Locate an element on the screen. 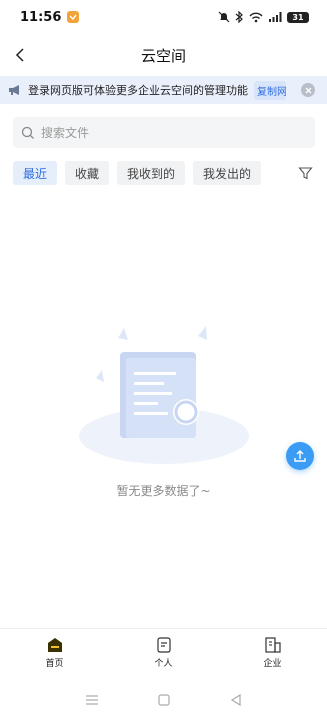 Image resolution: width=327 pixels, height=720 pixels. bottom-nav: 首页 个人 企业 is located at coordinates (163, 652).